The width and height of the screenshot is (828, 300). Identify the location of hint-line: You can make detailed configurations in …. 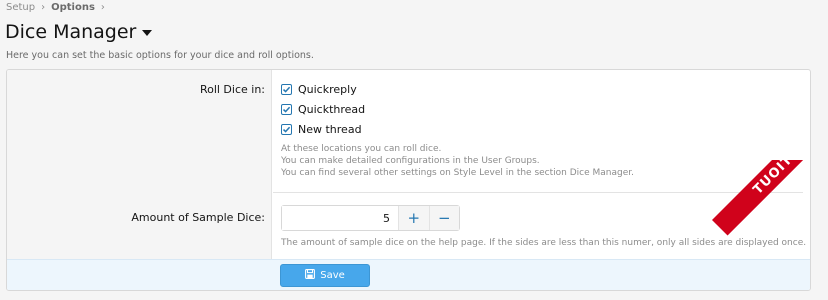
(410, 161).